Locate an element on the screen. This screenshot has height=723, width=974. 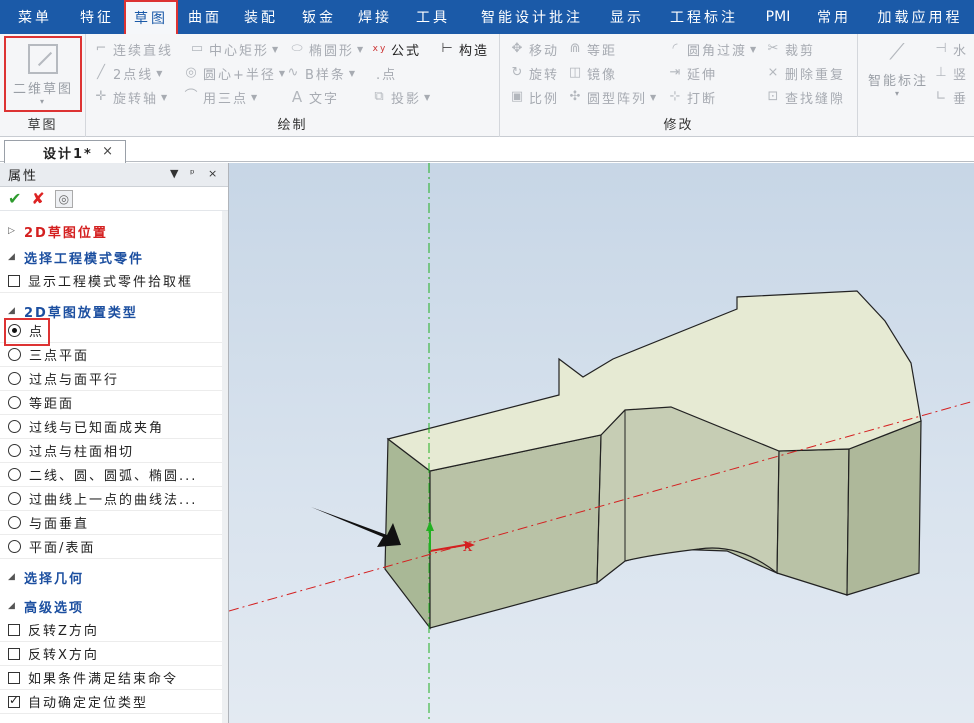
extend-button: ⇥ 延伸 is located at coordinates (692, 73).